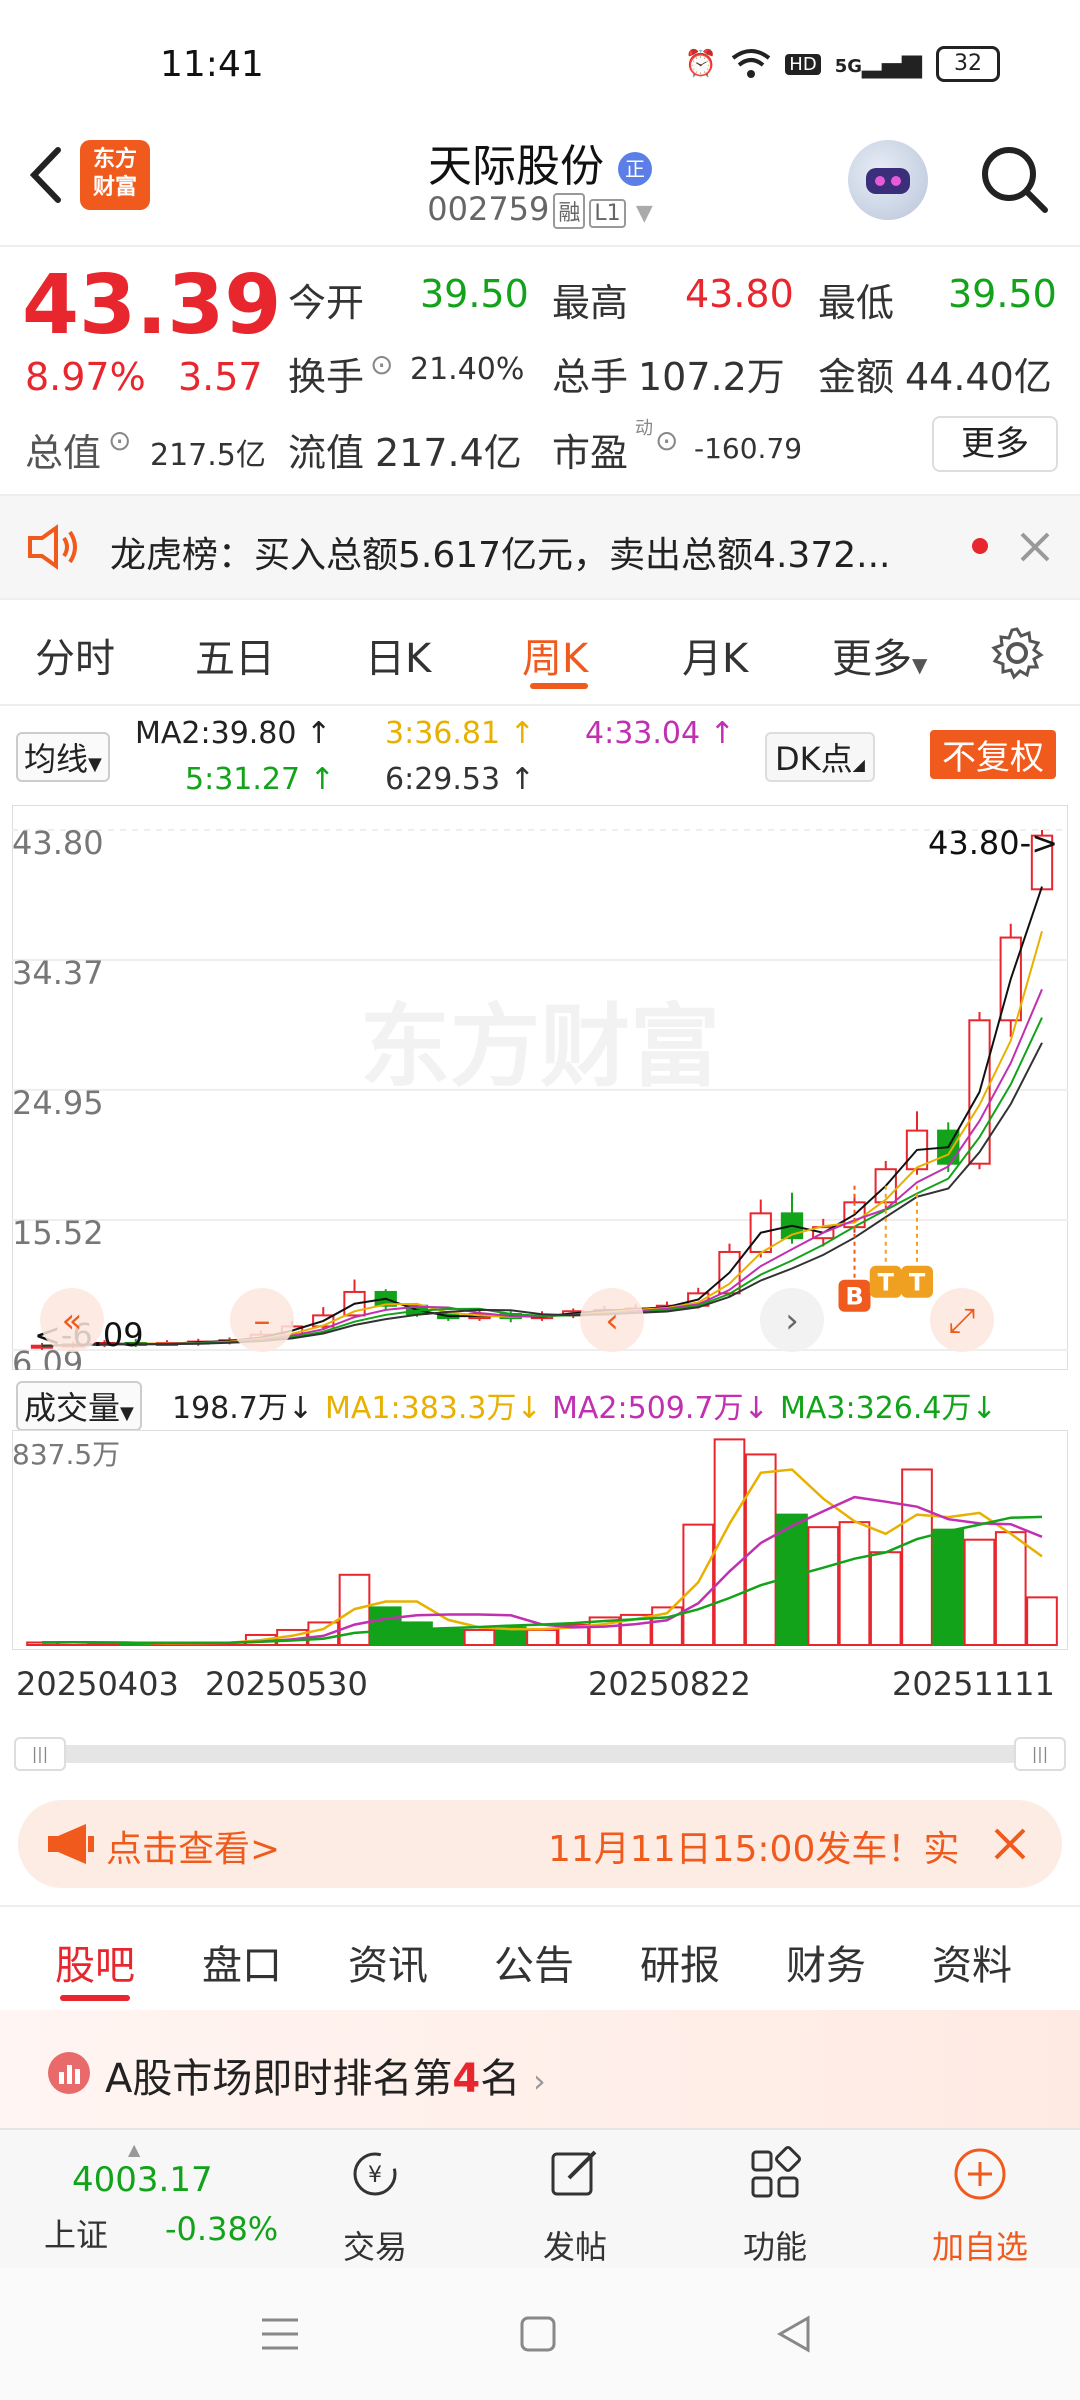 The width and height of the screenshot is (1080, 2400). What do you see at coordinates (540, 1754) in the screenshot?
I see `chart-range-slider: ||| |||` at bounding box center [540, 1754].